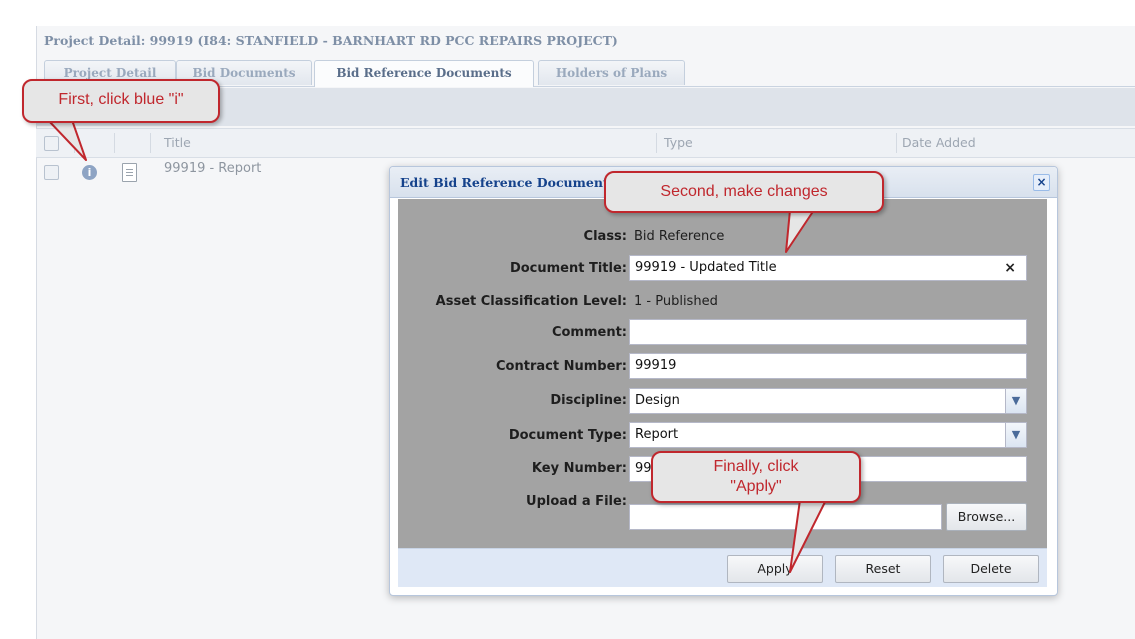 Image resolution: width=1135 pixels, height=639 pixels. Describe the element at coordinates (213, 168) in the screenshot. I see `row-title: 99919 - Report` at that location.